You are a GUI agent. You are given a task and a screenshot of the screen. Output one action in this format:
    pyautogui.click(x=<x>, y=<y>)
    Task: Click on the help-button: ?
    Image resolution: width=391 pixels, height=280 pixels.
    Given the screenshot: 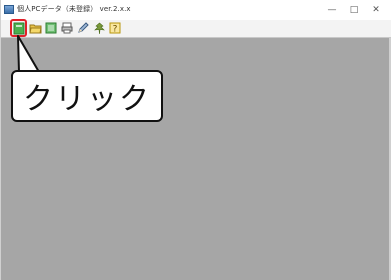 What is the action you would take?
    pyautogui.click(x=115, y=28)
    